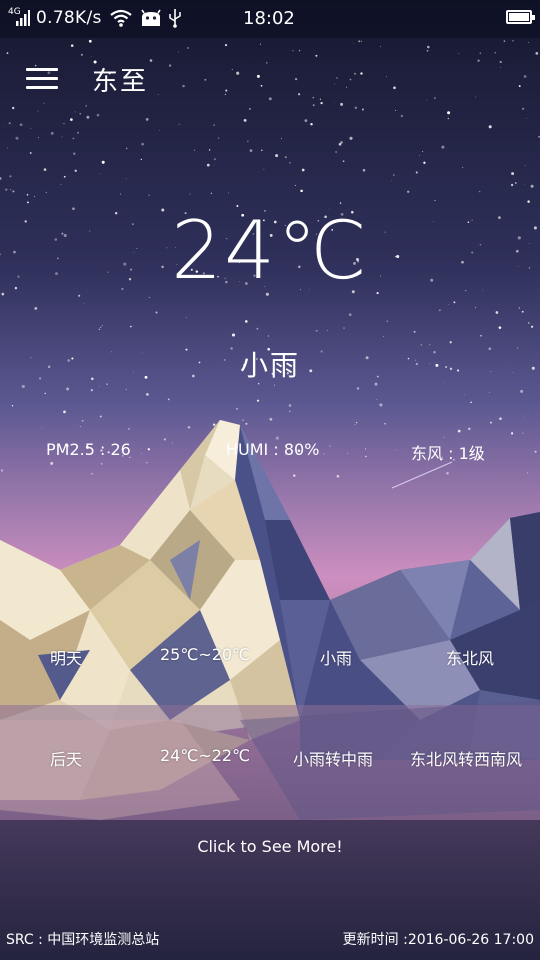 The height and width of the screenshot is (960, 540). Describe the element at coordinates (466, 759) in the screenshot. I see `forecast-wind: 东北风转西南风` at that location.